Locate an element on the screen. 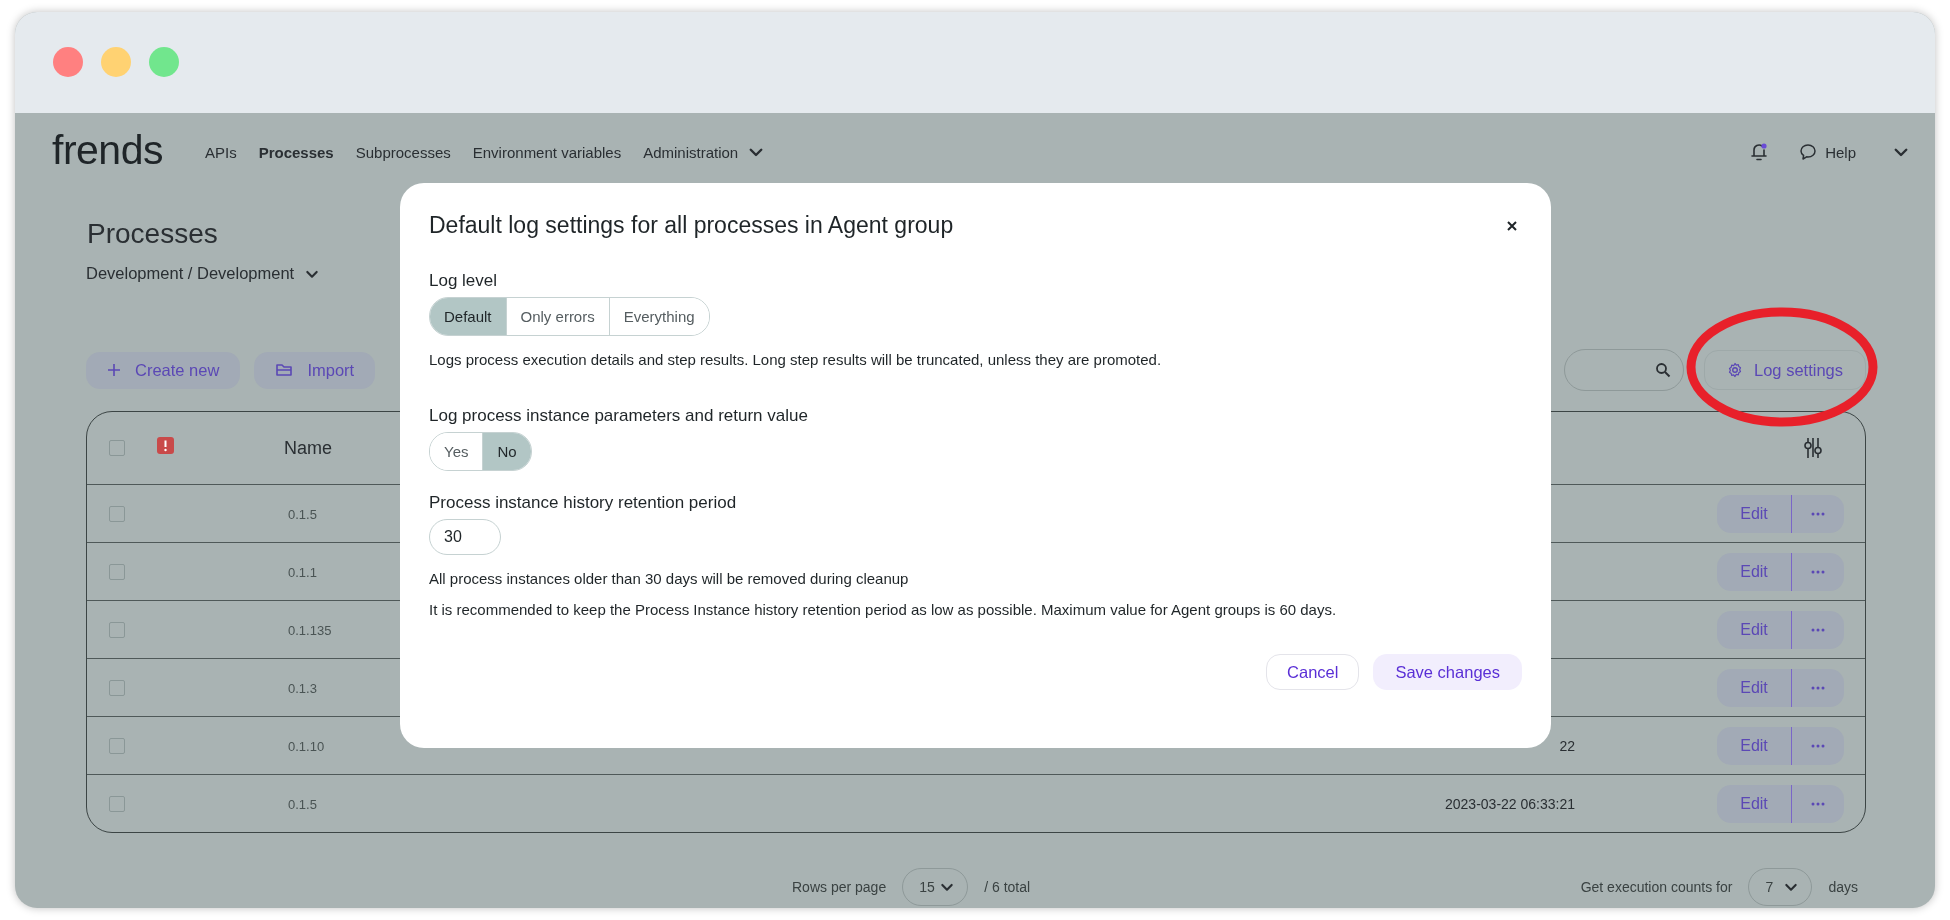 The height and width of the screenshot is (920, 1950). search-icon is located at coordinates (1663, 370).